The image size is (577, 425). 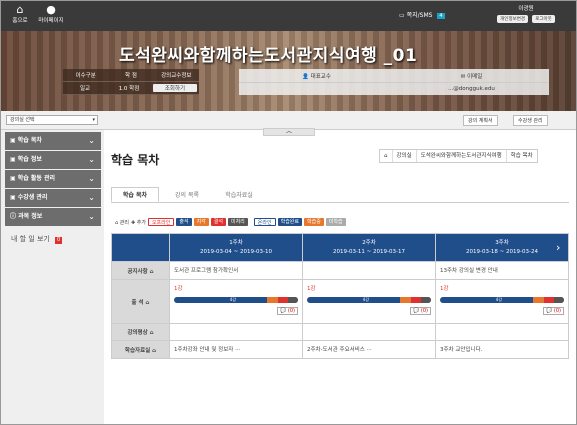 I want to click on home-button: ⌂ 홈으로, so click(x=20, y=14).